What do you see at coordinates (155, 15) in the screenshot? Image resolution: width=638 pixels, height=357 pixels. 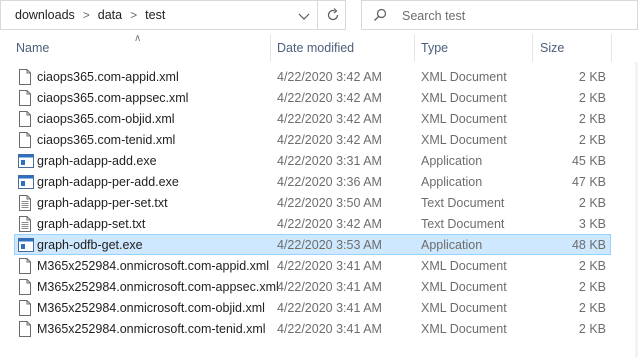 I see `breadcrumb-test: test` at bounding box center [155, 15].